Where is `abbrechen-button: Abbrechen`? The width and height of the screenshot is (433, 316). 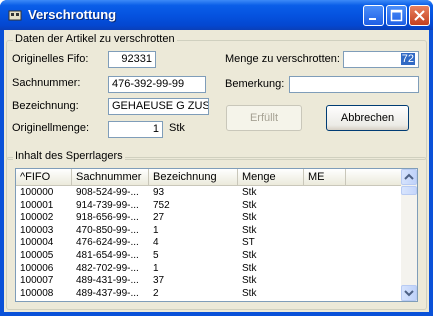 abbrechen-button: Abbrechen is located at coordinates (367, 118).